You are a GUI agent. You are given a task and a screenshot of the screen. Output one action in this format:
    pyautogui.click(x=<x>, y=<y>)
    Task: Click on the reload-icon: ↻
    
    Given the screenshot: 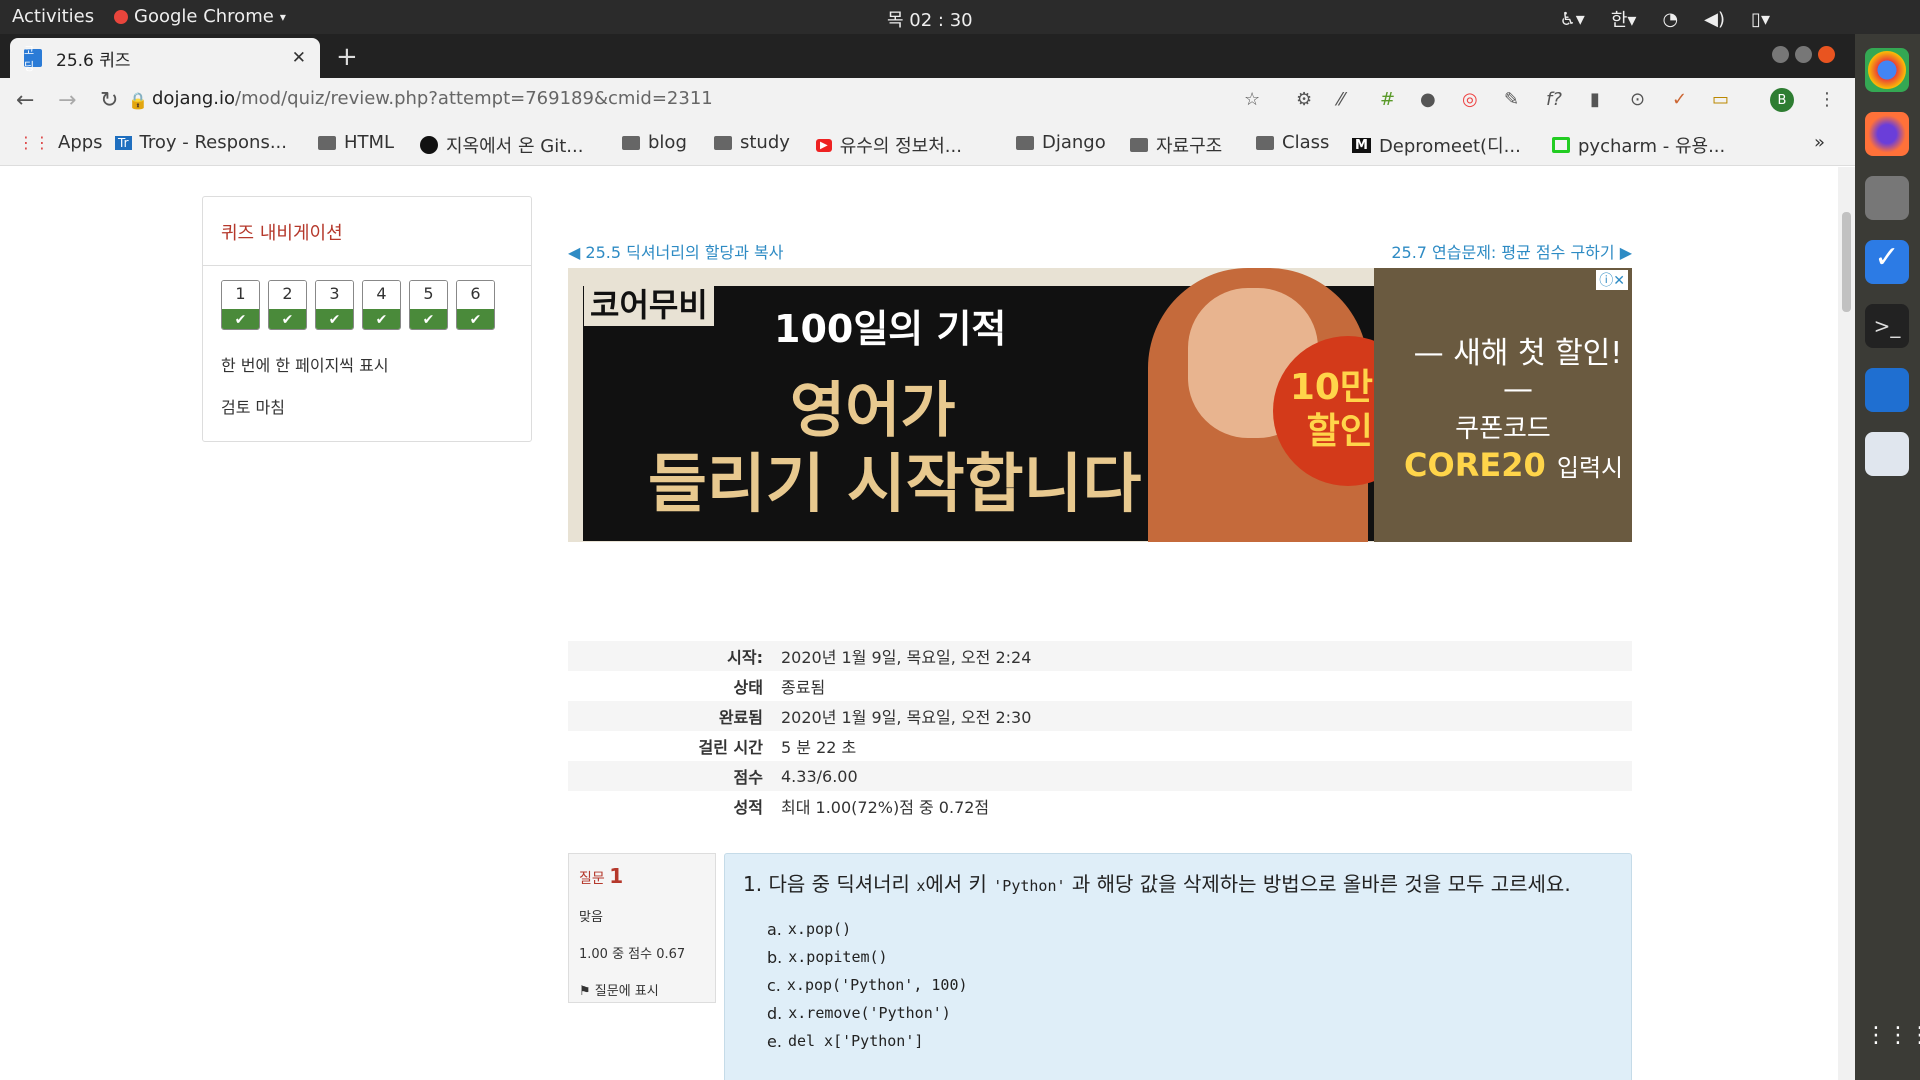 What is the action you would take?
    pyautogui.click(x=109, y=100)
    